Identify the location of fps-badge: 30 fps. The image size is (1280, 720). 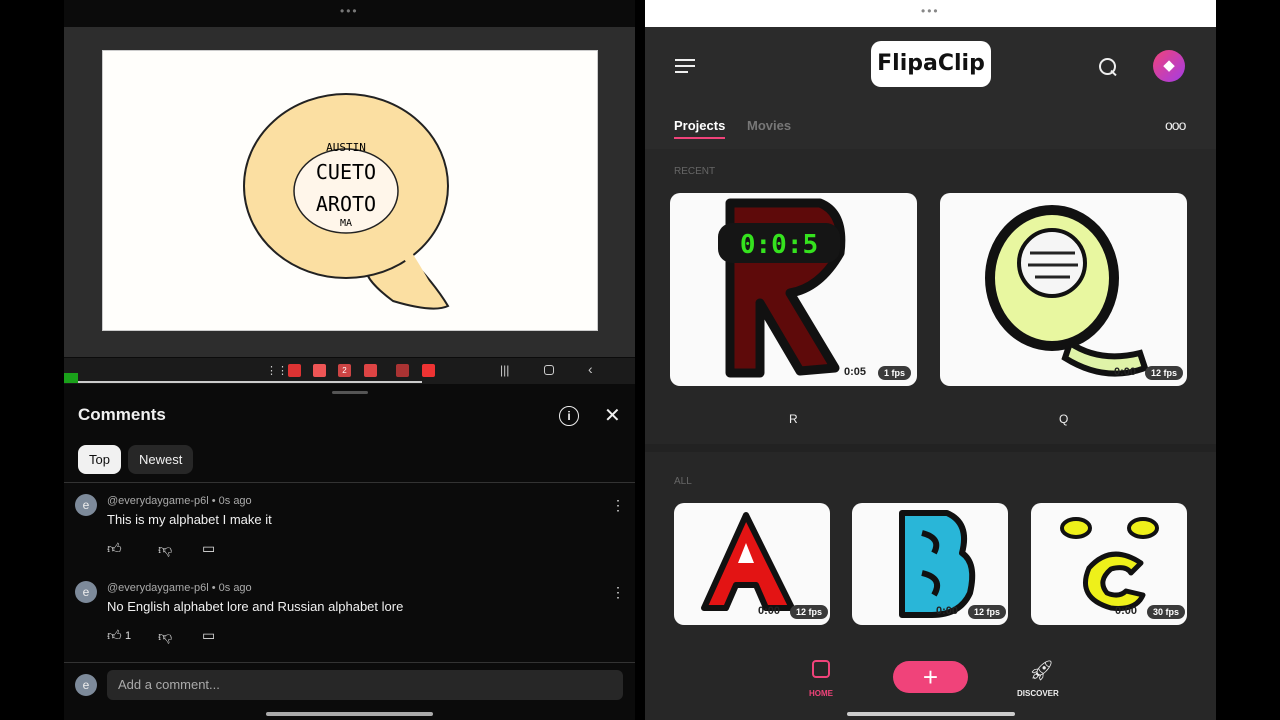
(1166, 612).